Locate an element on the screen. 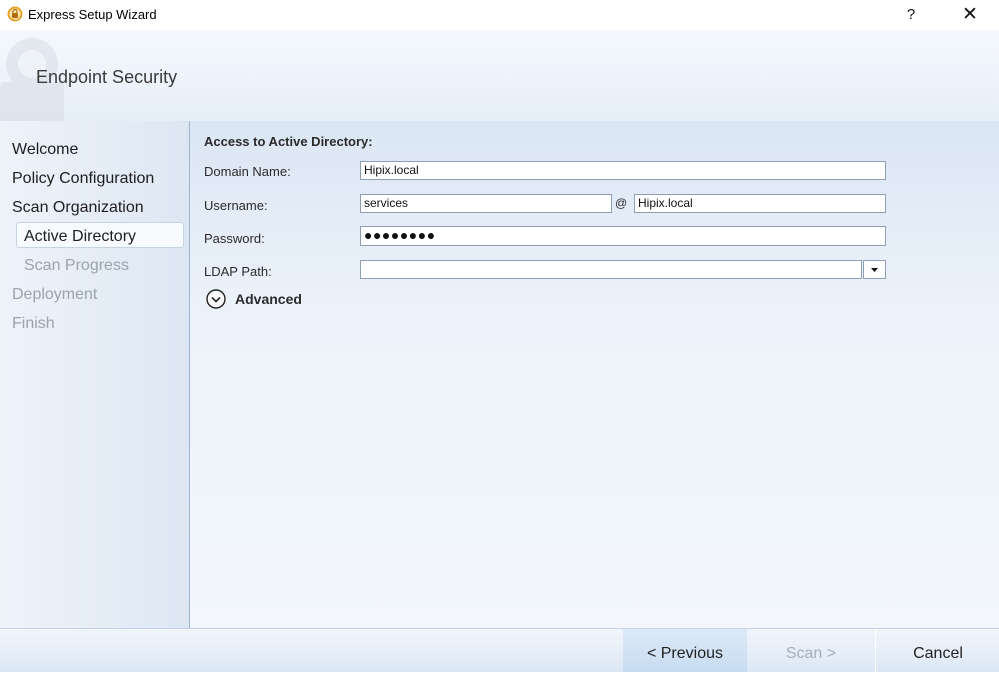 This screenshot has height=679, width=999. ldap-path-label: LDAP Path: is located at coordinates (238, 271).